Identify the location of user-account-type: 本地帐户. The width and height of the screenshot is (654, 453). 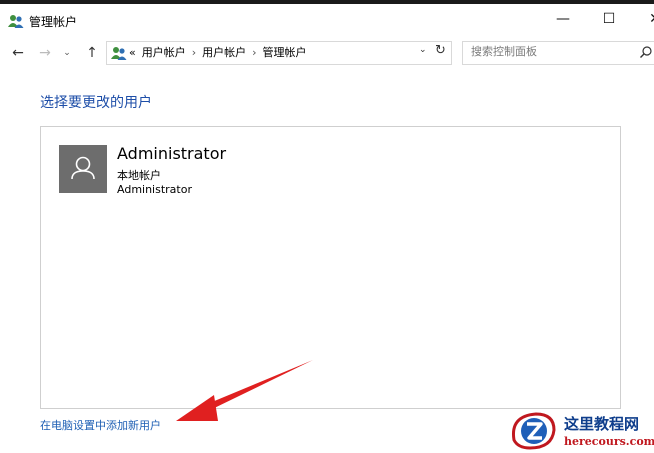
(139, 175).